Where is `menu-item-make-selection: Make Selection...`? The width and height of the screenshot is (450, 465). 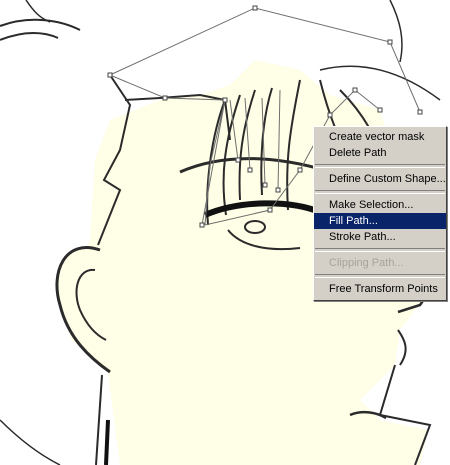
menu-item-make-selection: Make Selection... is located at coordinates (380, 205).